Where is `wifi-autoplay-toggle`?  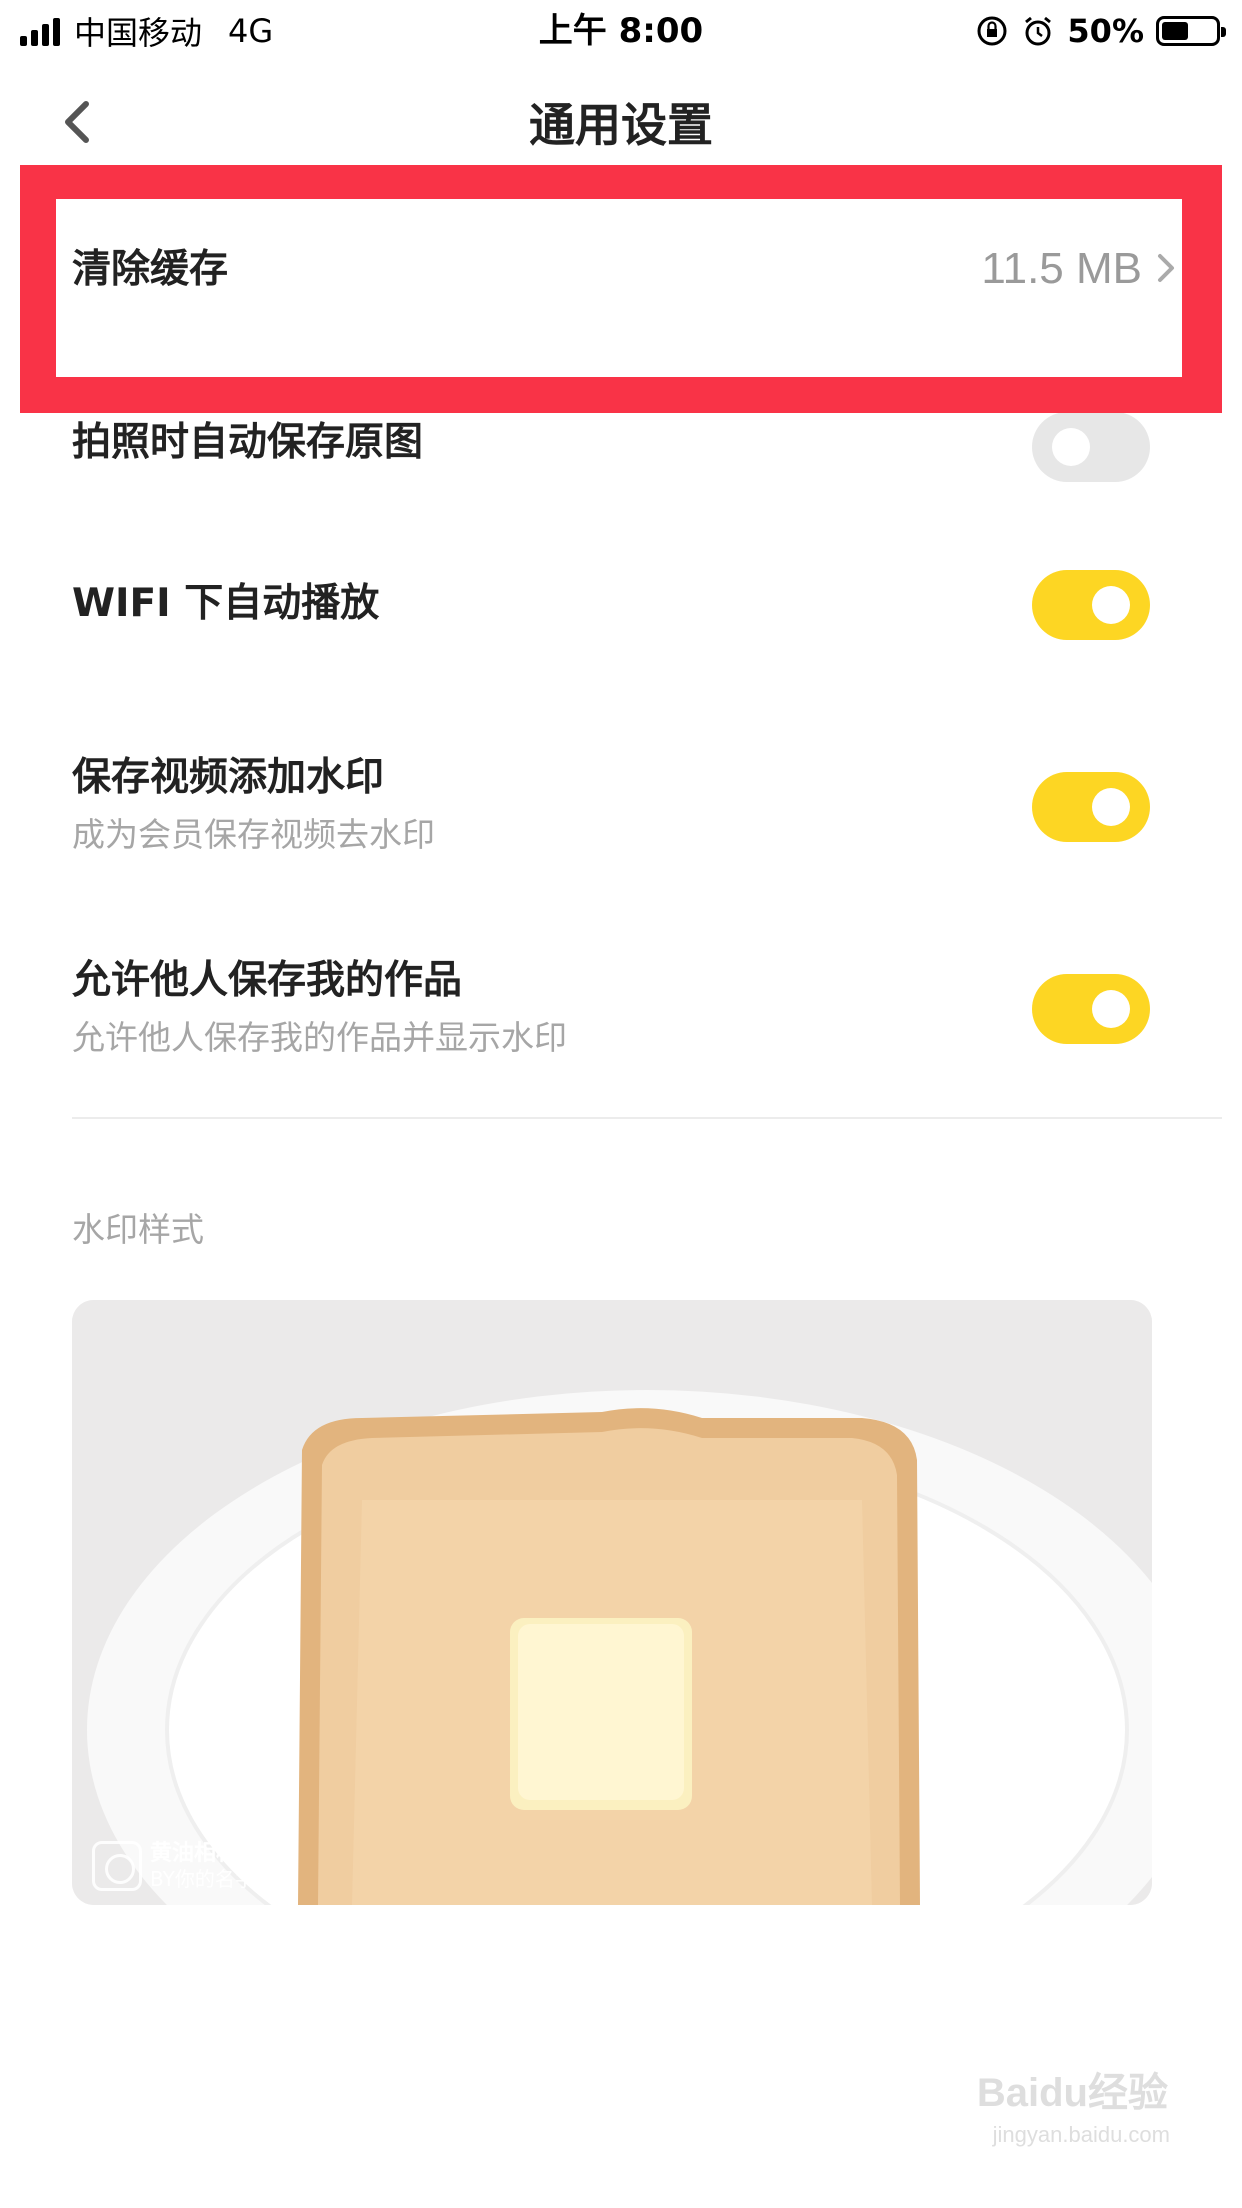
wifi-autoplay-toggle is located at coordinates (1091, 605).